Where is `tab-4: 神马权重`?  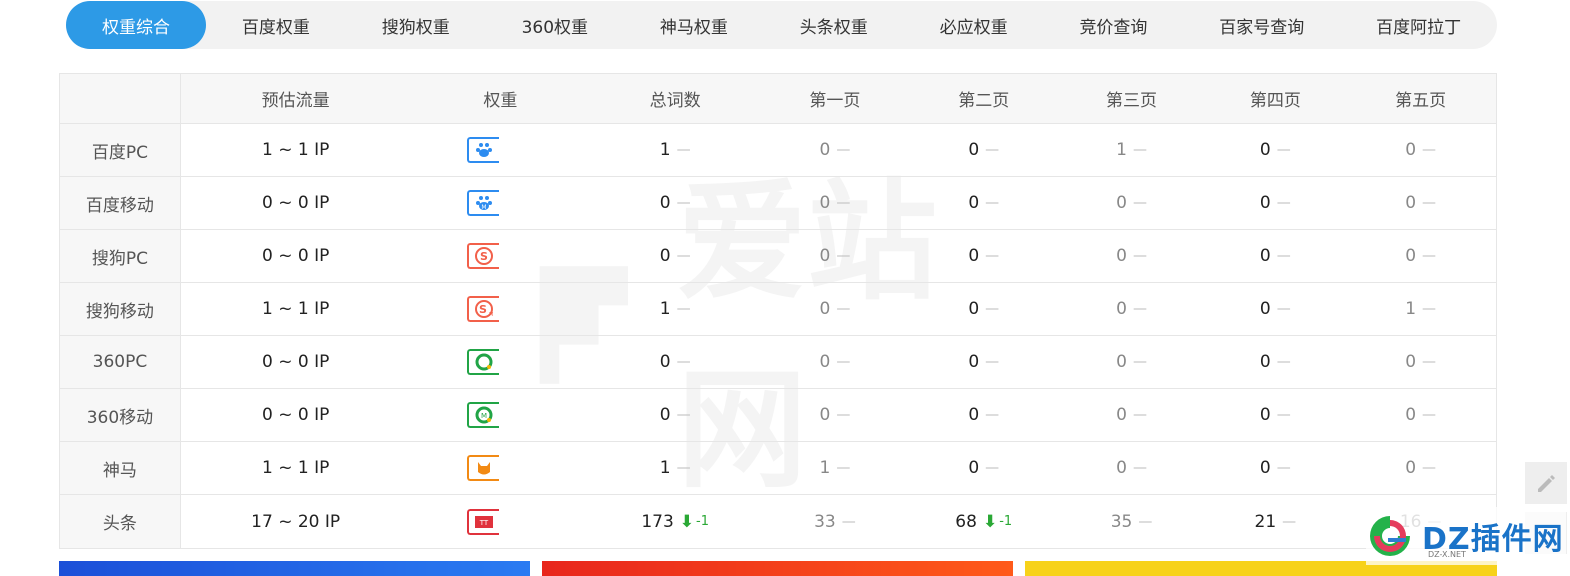
tab-4: 神马权重 is located at coordinates (694, 25).